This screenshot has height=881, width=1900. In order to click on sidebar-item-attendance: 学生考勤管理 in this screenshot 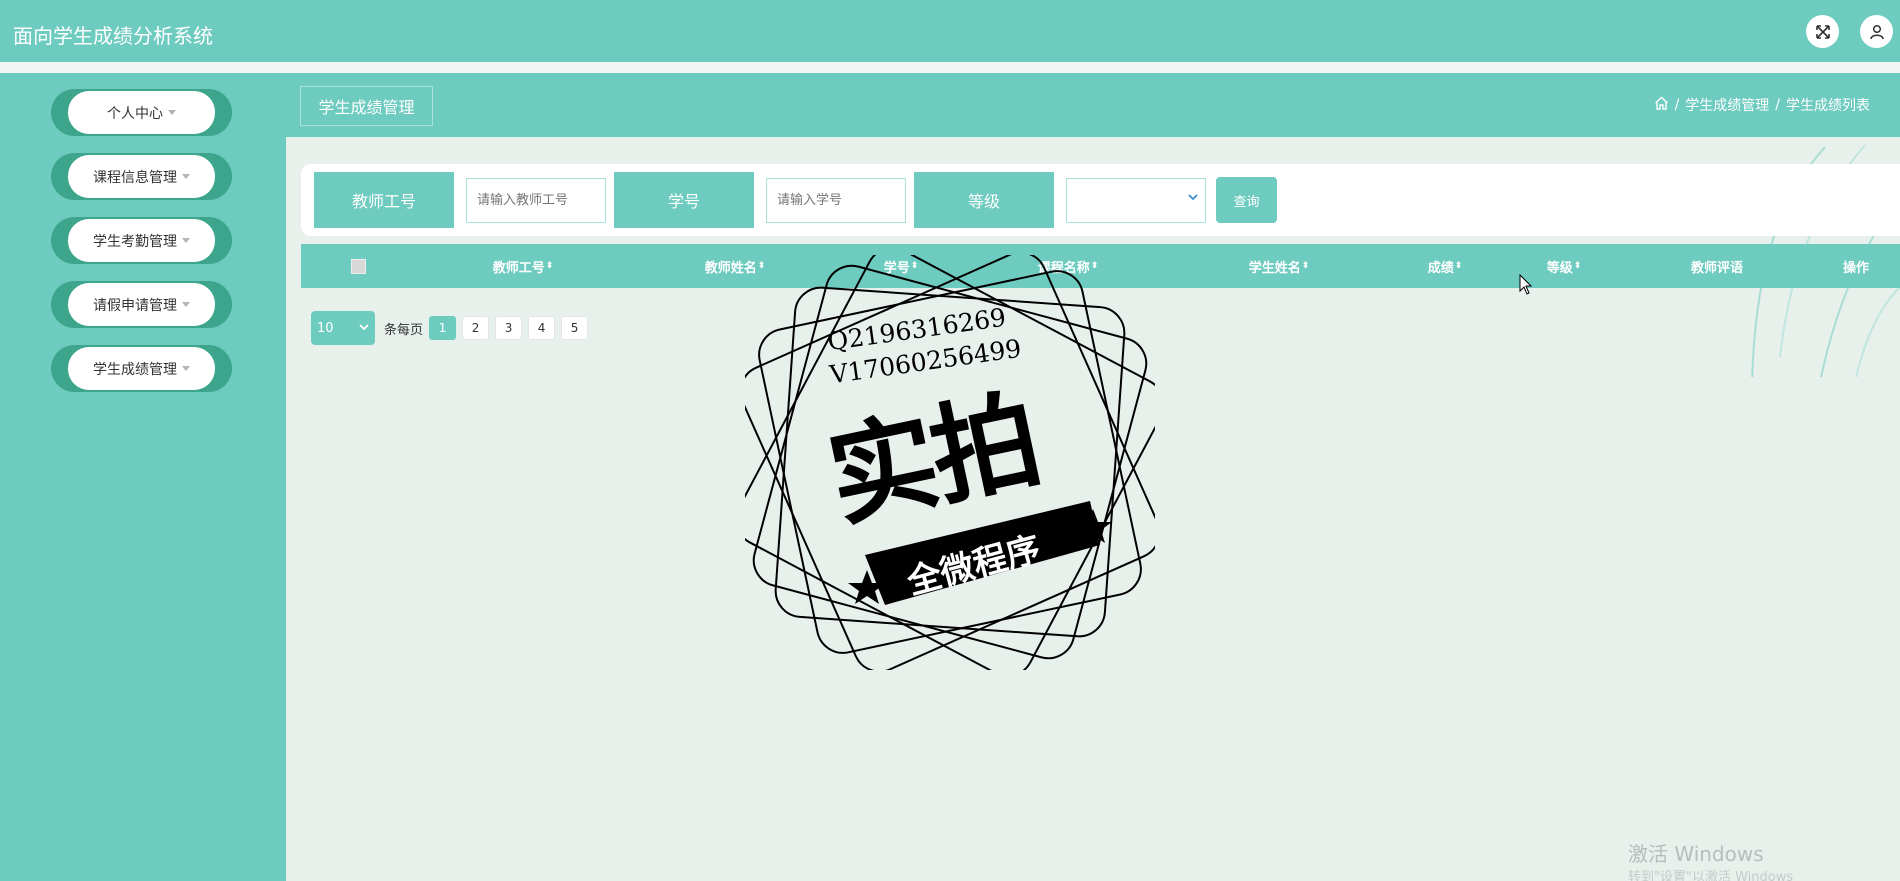, I will do `click(141, 240)`.